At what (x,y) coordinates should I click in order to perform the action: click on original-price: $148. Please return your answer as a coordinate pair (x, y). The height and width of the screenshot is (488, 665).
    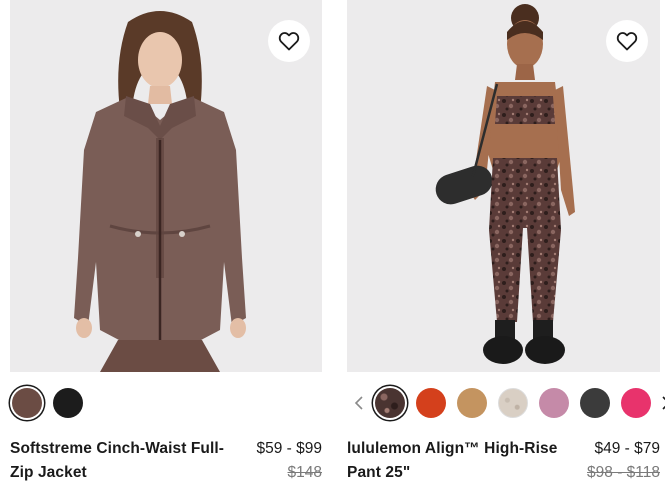
    Looking at the image, I should click on (304, 472).